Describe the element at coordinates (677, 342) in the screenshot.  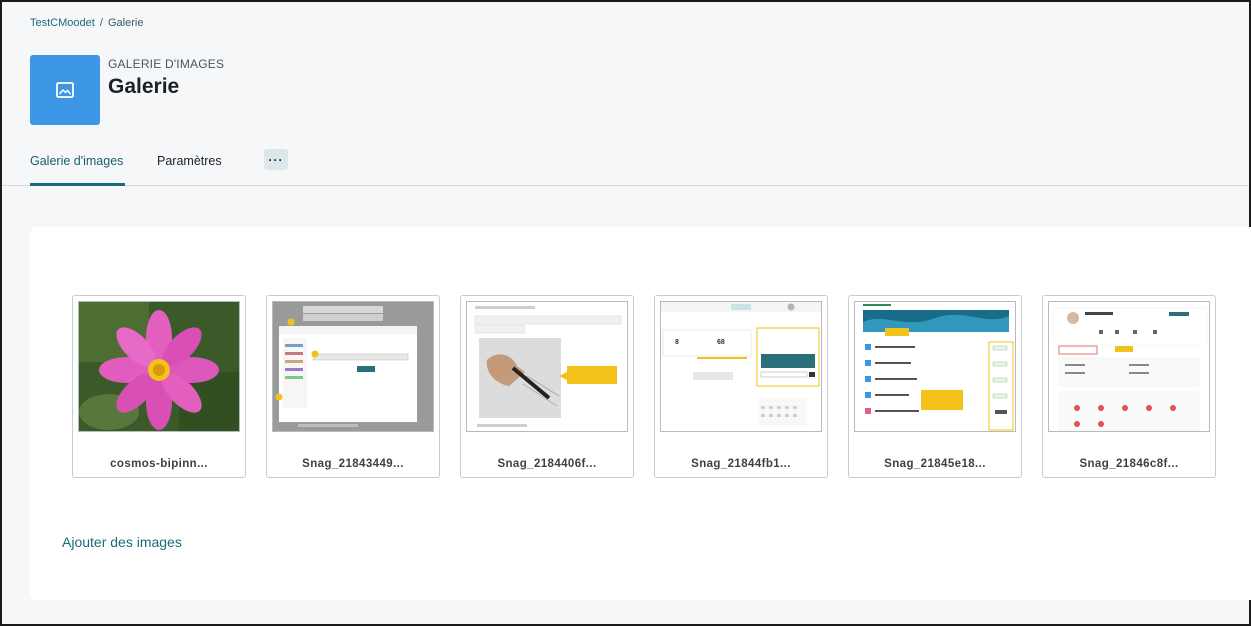
I see `svg-text: 8` at that location.